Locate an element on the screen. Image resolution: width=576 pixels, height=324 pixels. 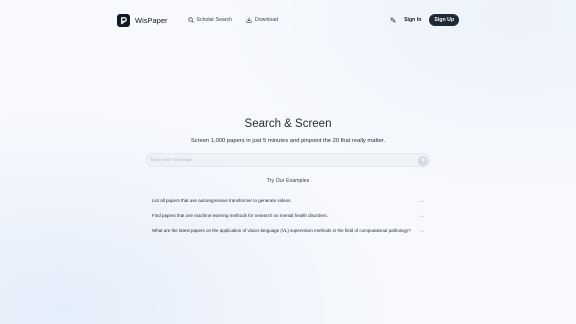
nav-download: Download is located at coordinates (262, 20).